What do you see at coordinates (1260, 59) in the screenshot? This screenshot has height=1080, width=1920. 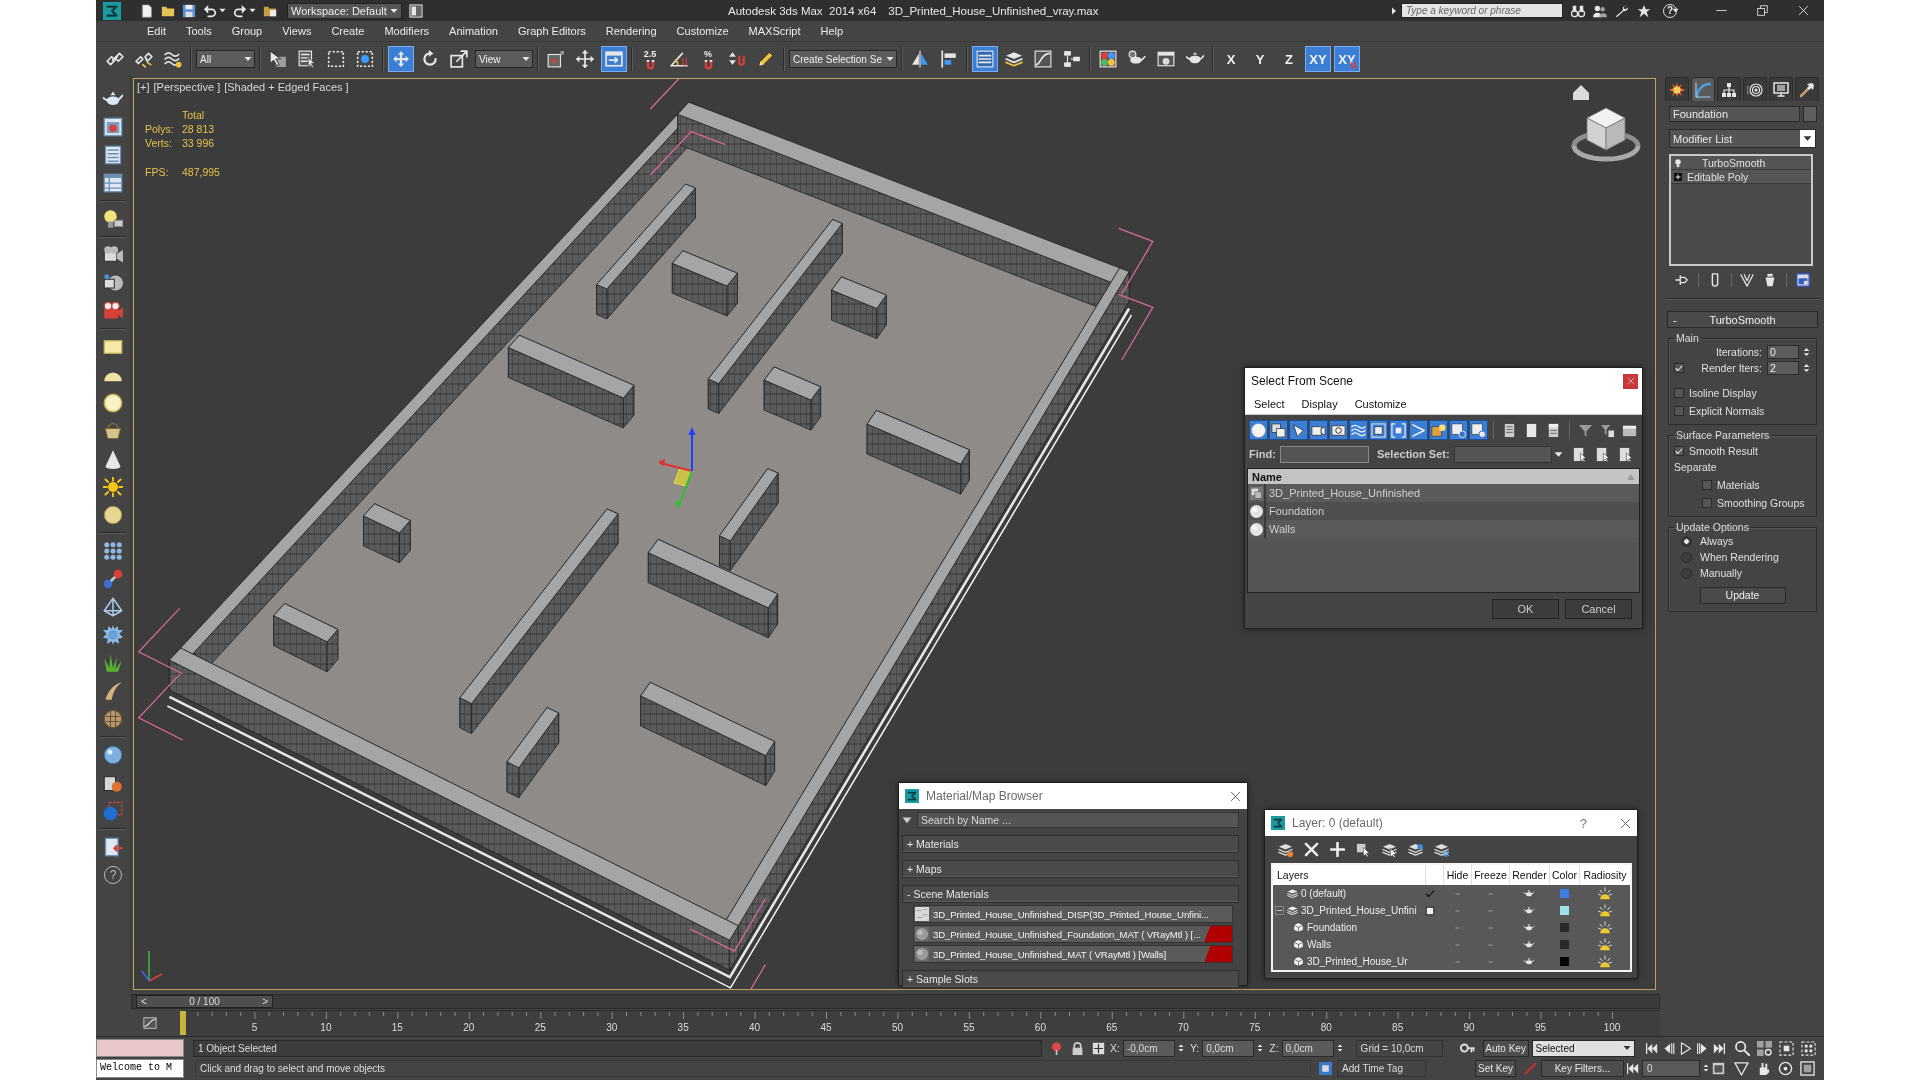 I see `axis-constraint-button: Y` at bounding box center [1260, 59].